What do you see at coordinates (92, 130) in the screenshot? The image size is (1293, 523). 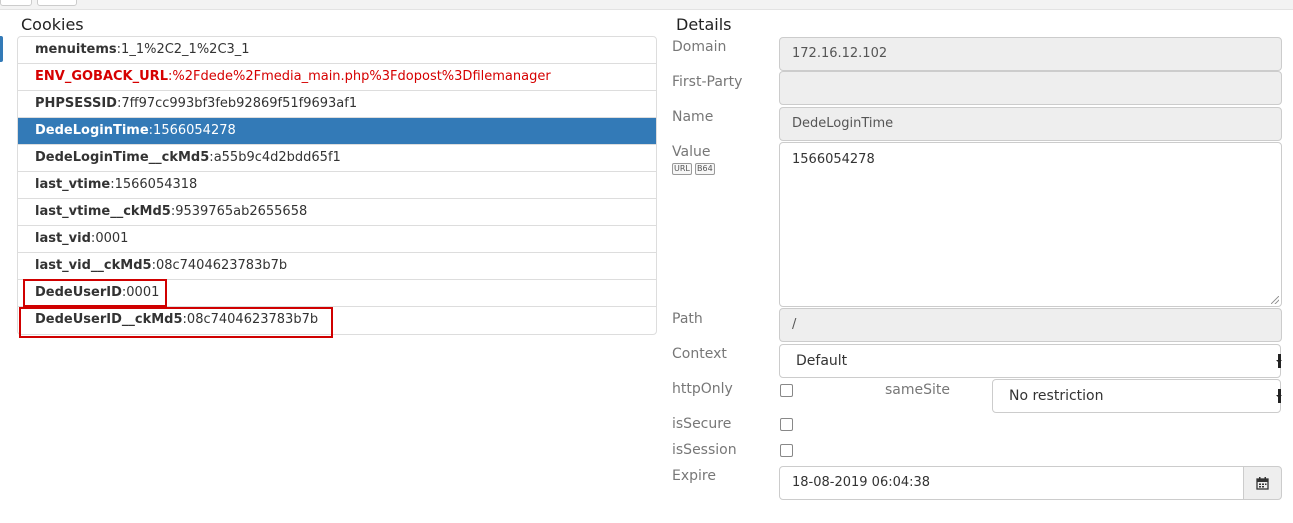 I see `cookie-name: DedeLoginTime` at bounding box center [92, 130].